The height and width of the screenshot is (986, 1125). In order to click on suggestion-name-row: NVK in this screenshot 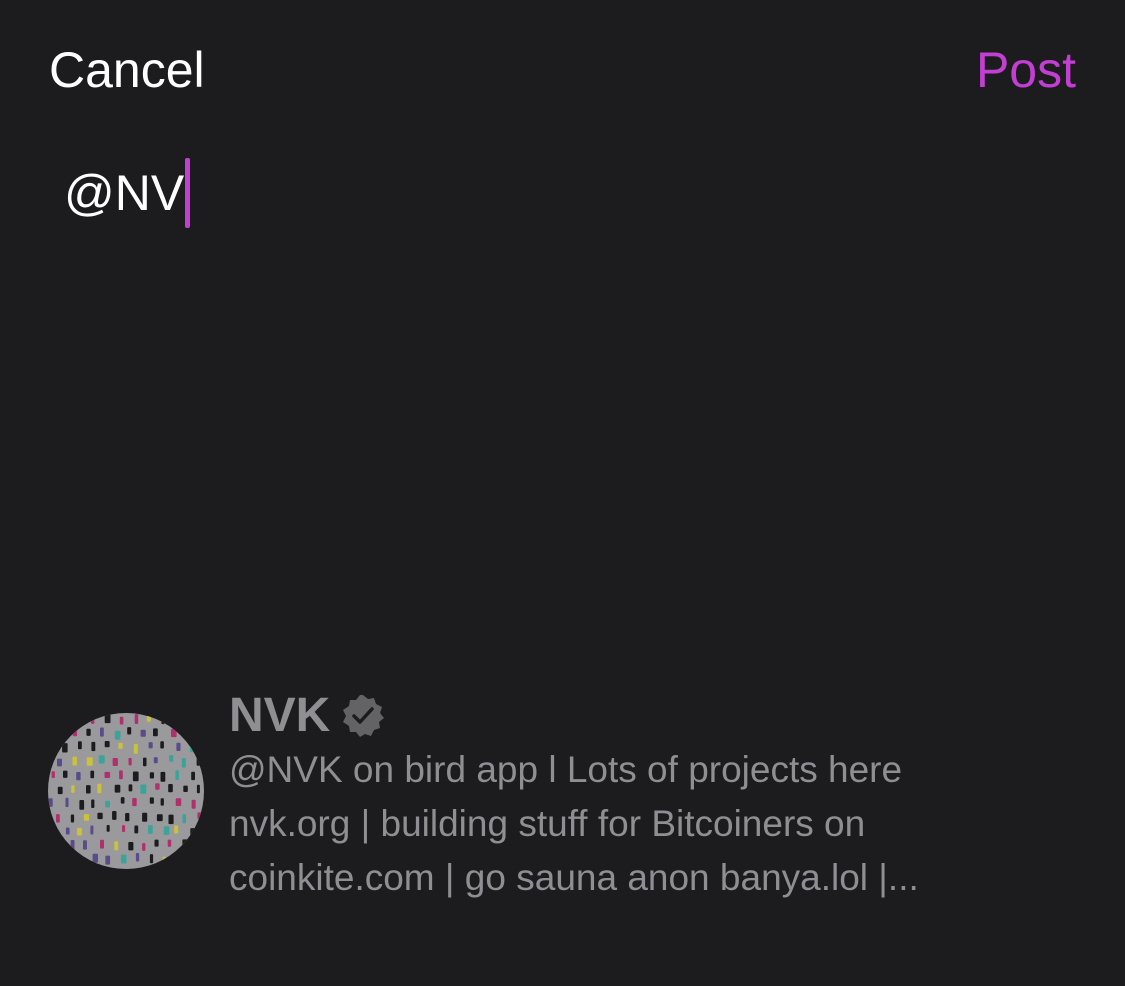, I will do `click(307, 716)`.